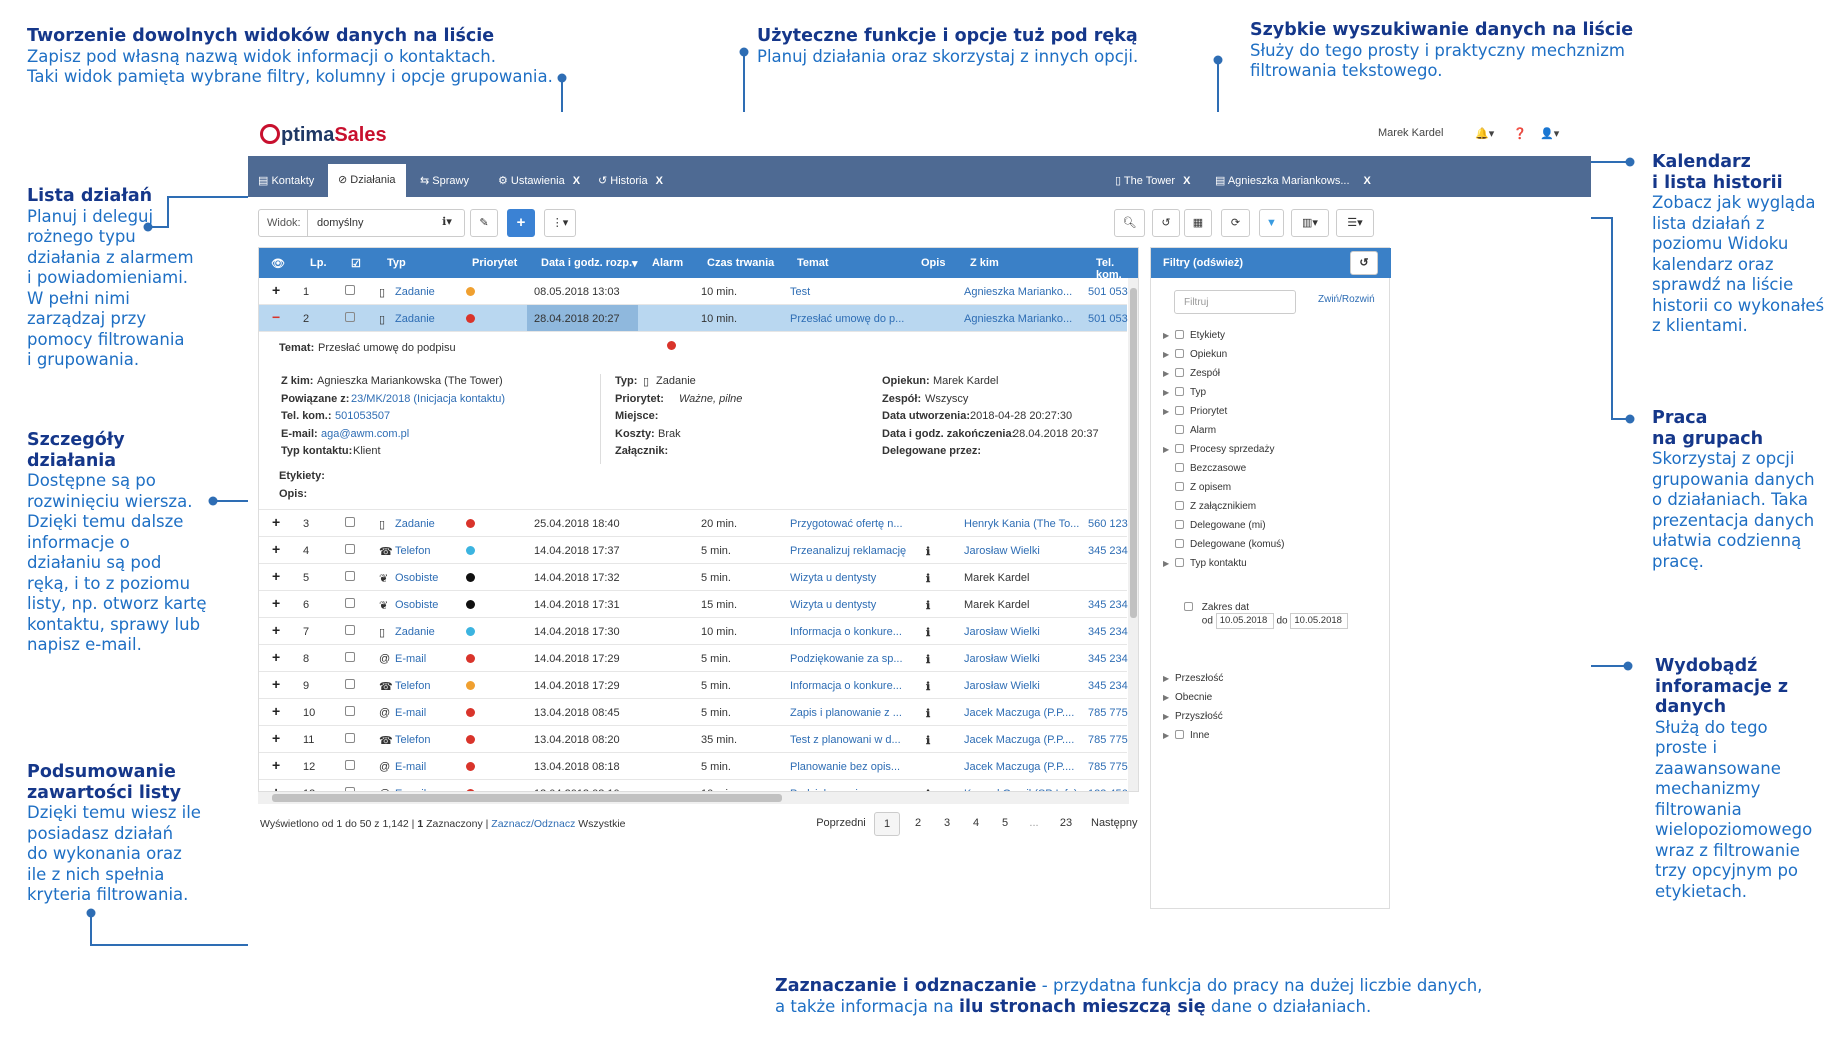 The width and height of the screenshot is (1831, 1045). Describe the element at coordinates (276, 317) in the screenshot. I see `expand-toggle: −` at that location.